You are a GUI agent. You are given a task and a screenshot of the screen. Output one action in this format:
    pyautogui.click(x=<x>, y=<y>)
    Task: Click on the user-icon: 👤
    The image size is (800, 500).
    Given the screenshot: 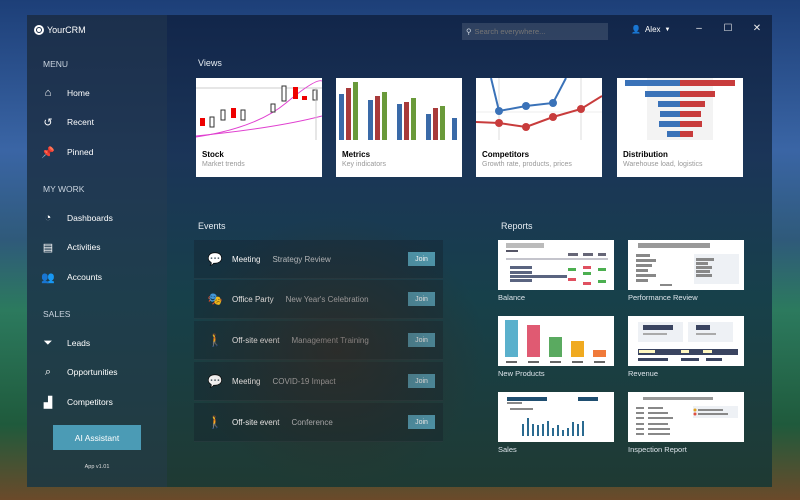 What is the action you would take?
    pyautogui.click(x=636, y=29)
    